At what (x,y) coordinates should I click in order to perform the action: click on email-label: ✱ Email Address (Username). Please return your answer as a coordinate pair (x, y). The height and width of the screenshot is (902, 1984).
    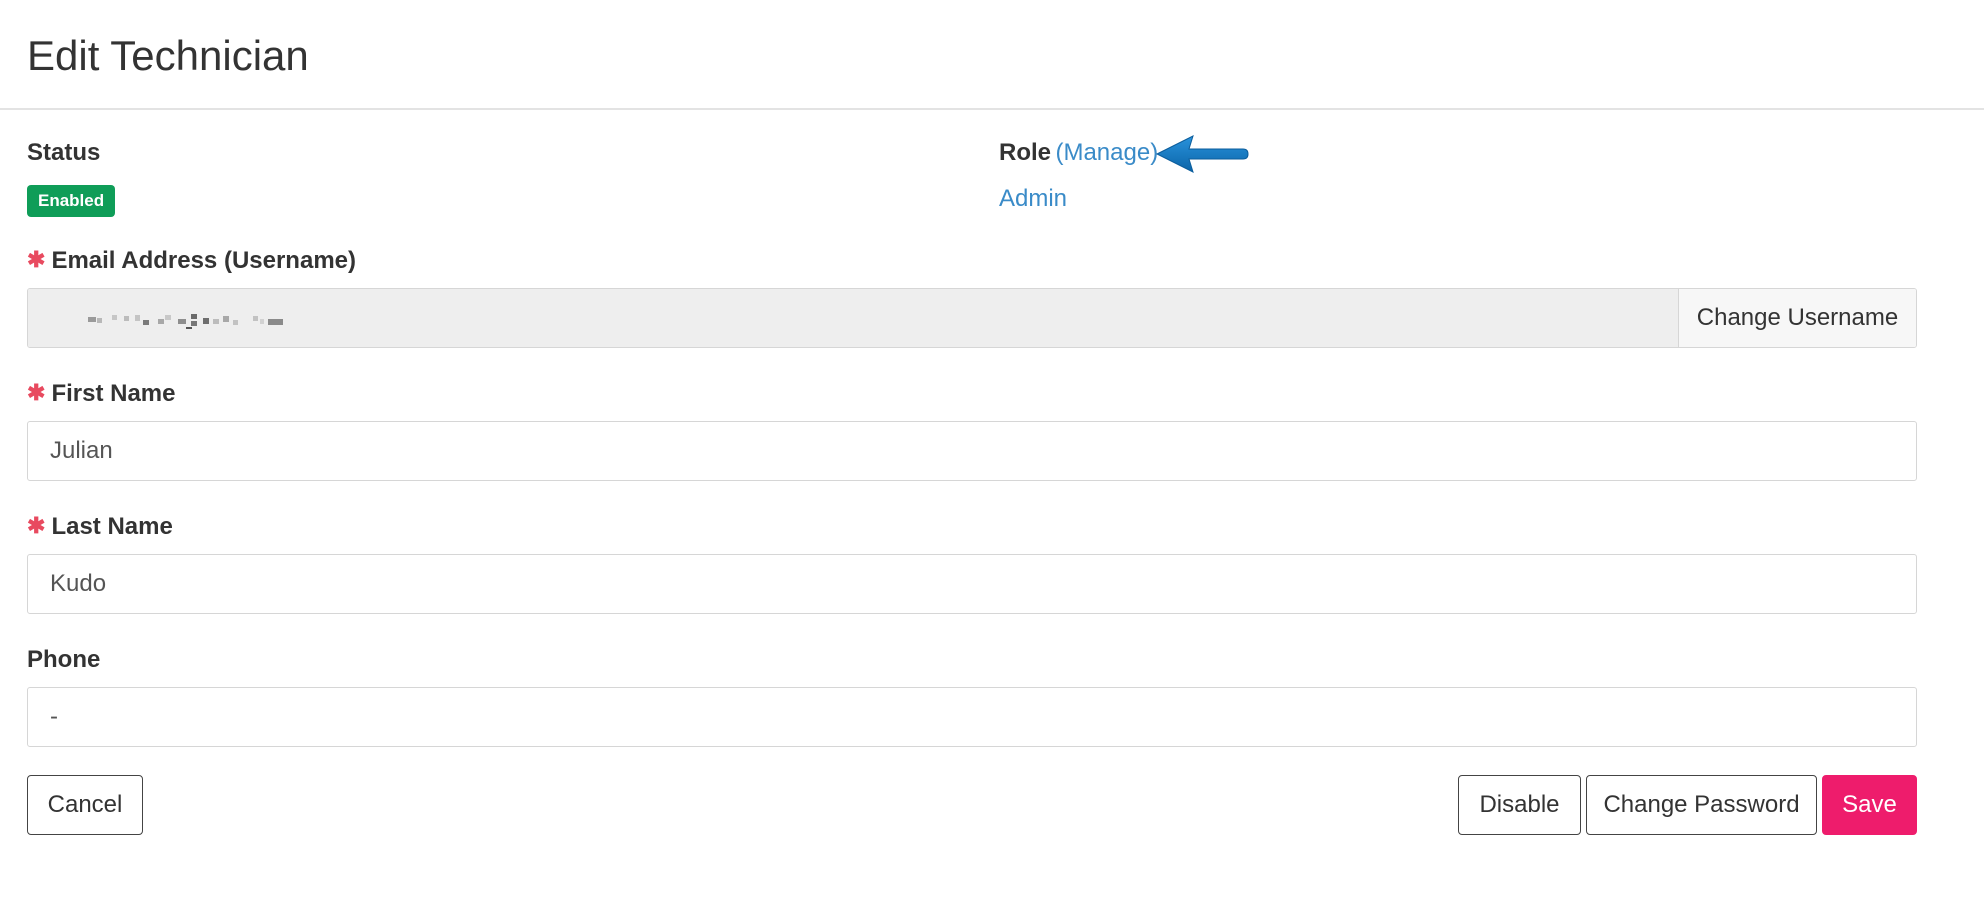
    Looking at the image, I should click on (191, 261).